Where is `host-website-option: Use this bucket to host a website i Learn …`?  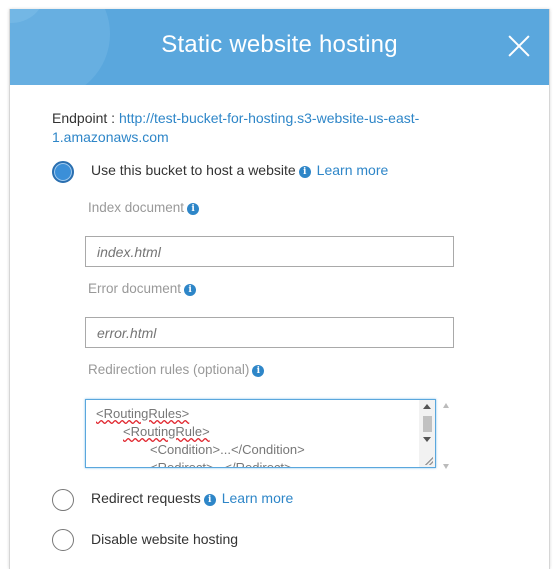
host-website-option: Use this bucket to host a website i Learn … is located at coordinates (239, 170).